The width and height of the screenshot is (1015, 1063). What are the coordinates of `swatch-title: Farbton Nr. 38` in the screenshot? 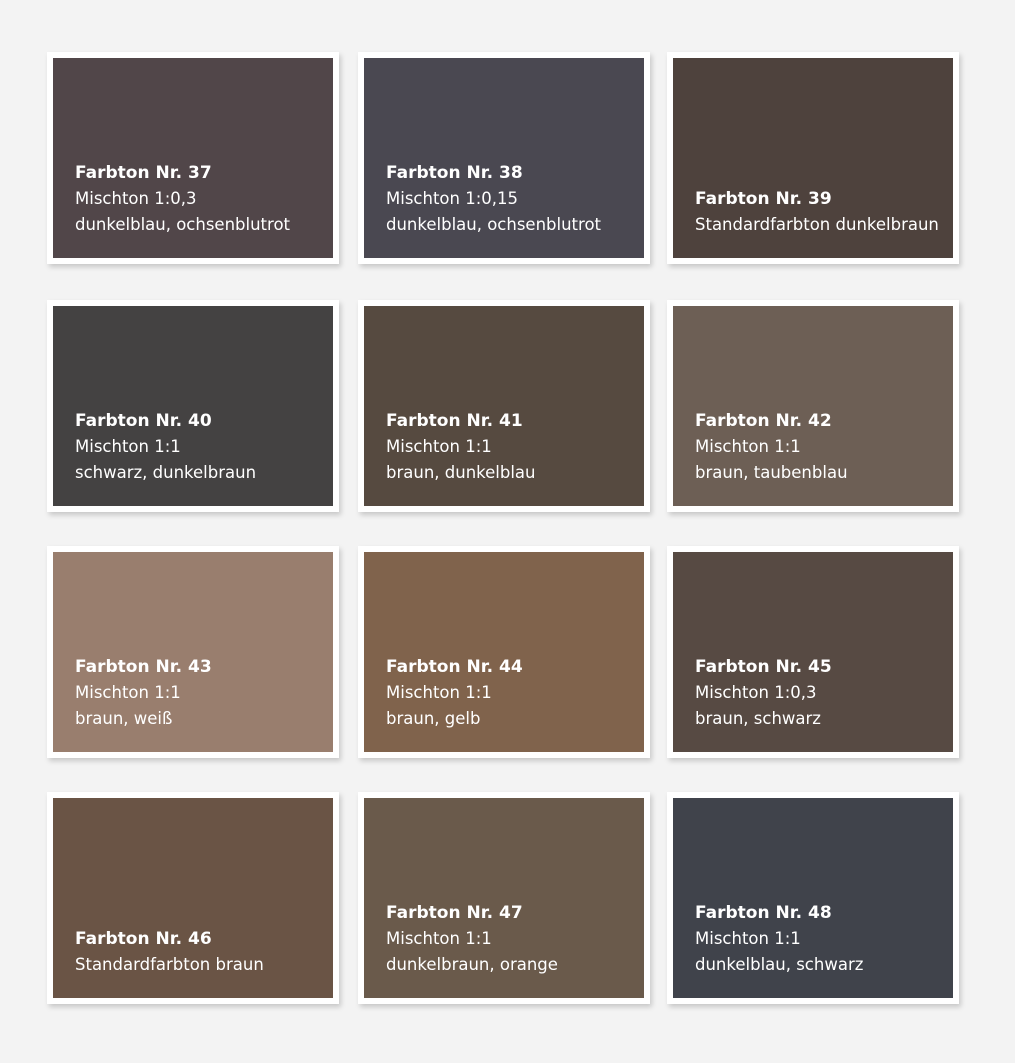 It's located at (454, 173).